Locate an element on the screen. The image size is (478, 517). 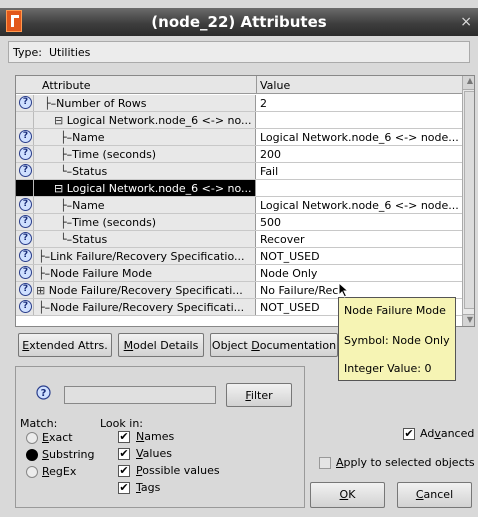
table-row: ? ├–Time (seconds) 500 is located at coordinates (239, 222).